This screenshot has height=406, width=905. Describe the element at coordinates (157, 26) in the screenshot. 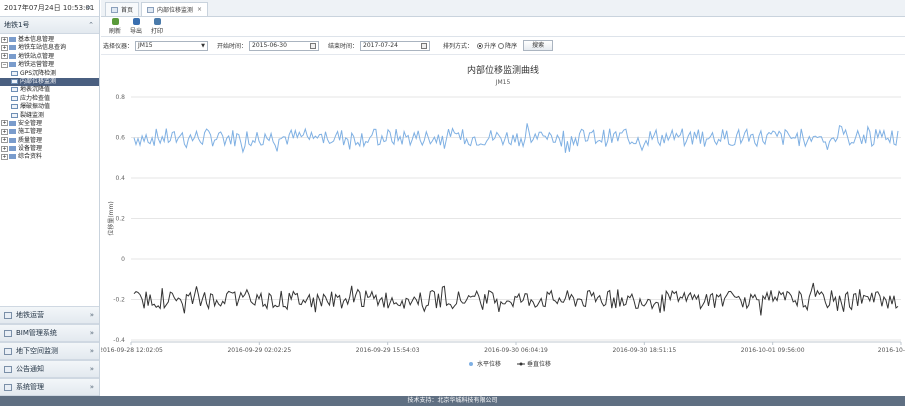

I see `print-button: 打印` at that location.